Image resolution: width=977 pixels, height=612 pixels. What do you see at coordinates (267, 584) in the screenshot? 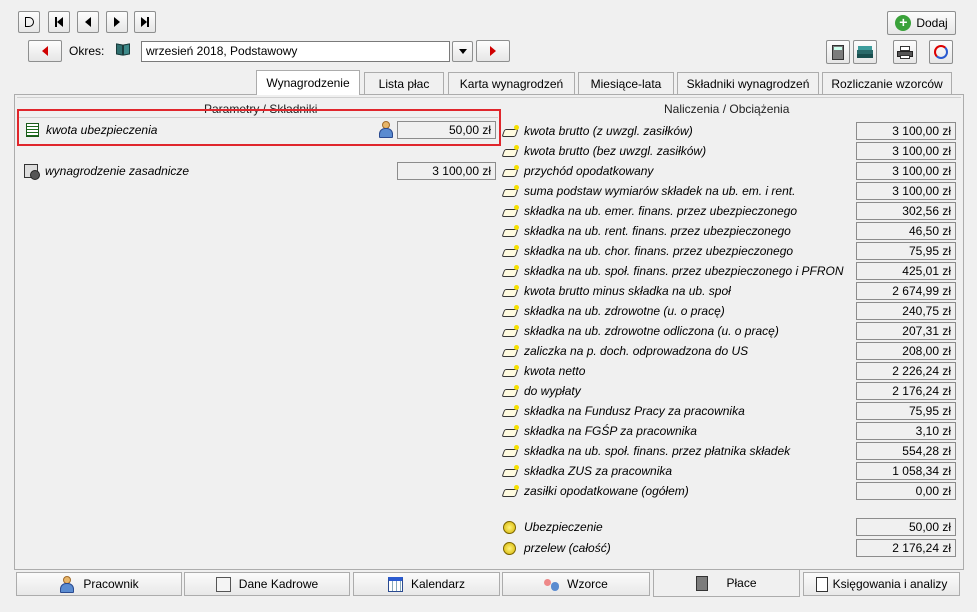
I see `bottom-tab-dane-kadrowe: Dane Kadrowe` at bounding box center [267, 584].